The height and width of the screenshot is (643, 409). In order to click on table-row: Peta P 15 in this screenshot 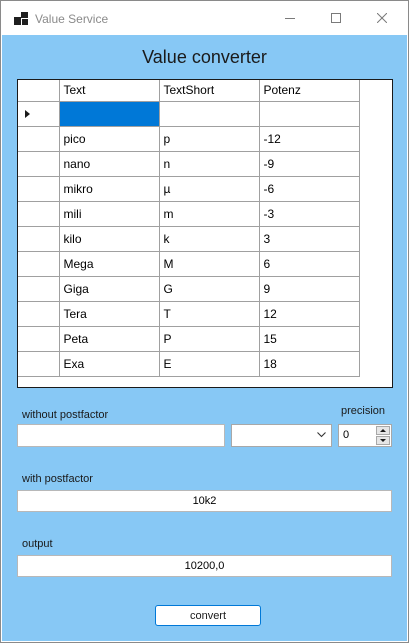, I will do `click(189, 338)`.